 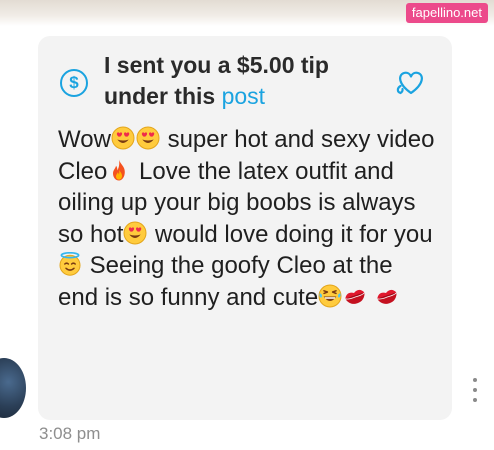 What do you see at coordinates (13, 388) in the screenshot?
I see `avatar` at bounding box center [13, 388].